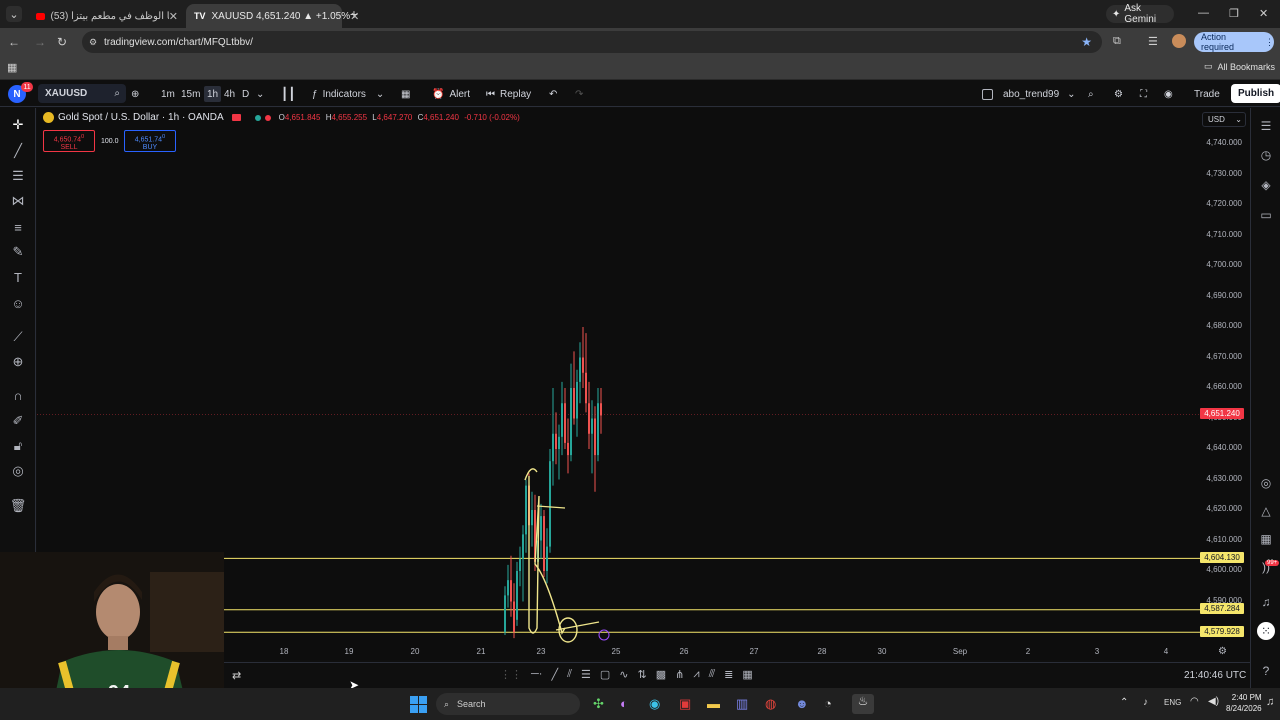  What do you see at coordinates (451, 94) in the screenshot?
I see `alert-button: ⏰ Alert` at bounding box center [451, 94].